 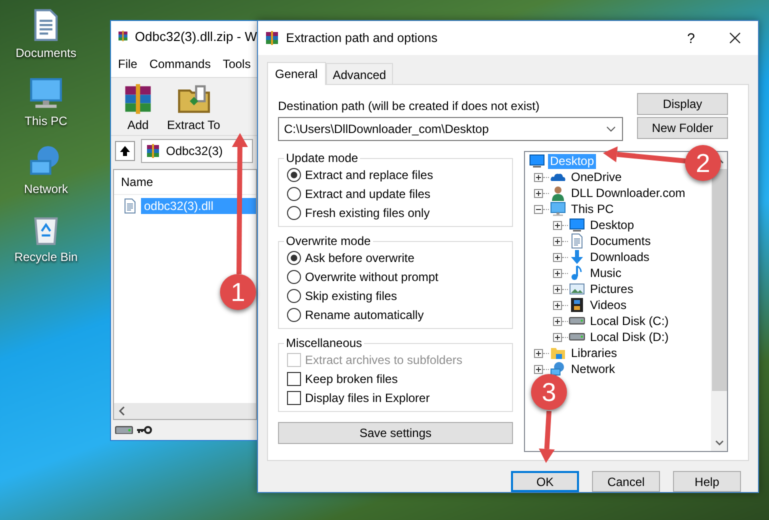 What do you see at coordinates (628, 193) in the screenshot?
I see `folder-tree-item: DLL Downloader.com` at bounding box center [628, 193].